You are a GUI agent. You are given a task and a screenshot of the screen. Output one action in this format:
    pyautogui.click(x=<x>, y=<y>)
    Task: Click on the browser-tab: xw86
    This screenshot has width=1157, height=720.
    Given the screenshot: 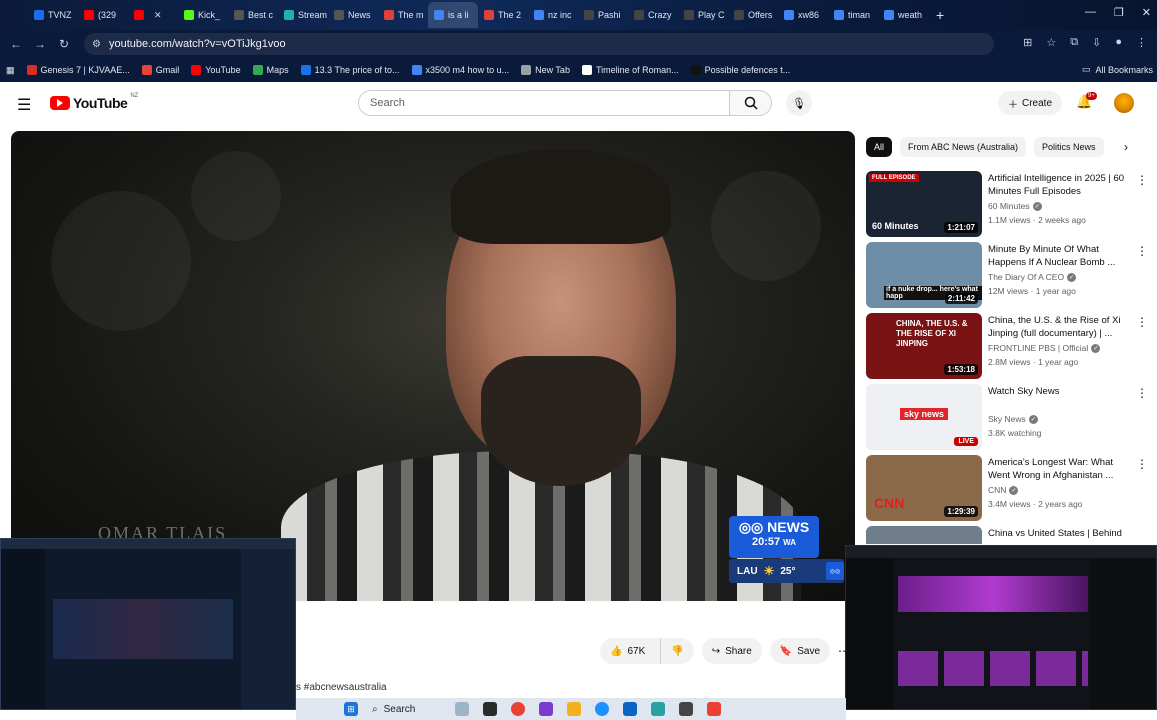 What is the action you would take?
    pyautogui.click(x=803, y=15)
    